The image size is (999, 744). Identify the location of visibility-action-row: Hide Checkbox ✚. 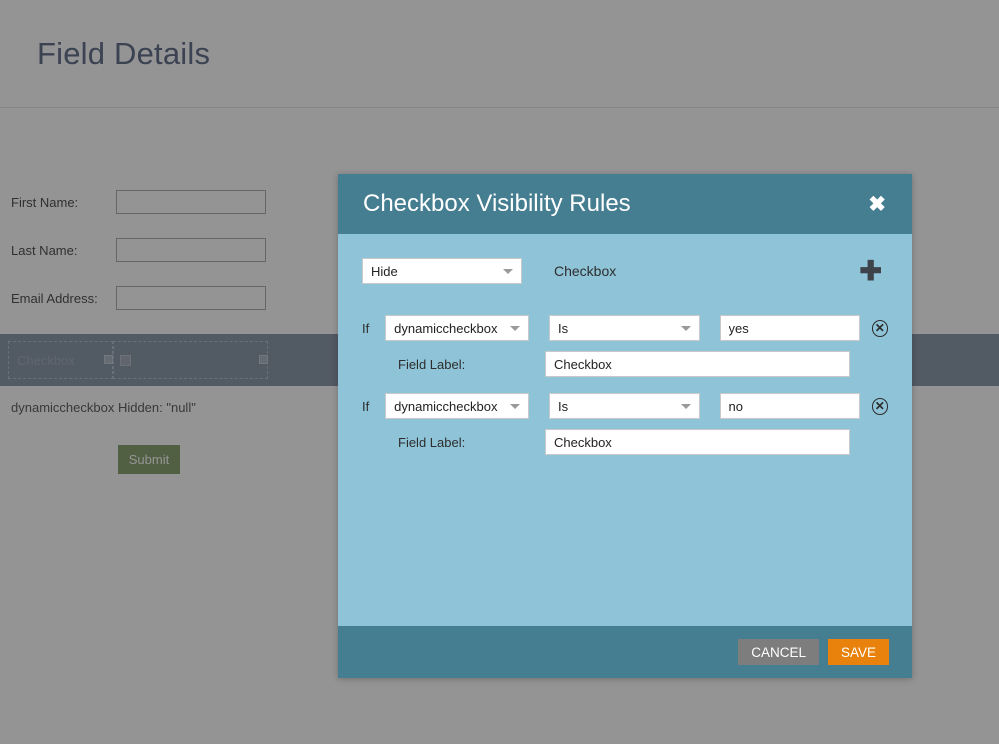
(625, 271).